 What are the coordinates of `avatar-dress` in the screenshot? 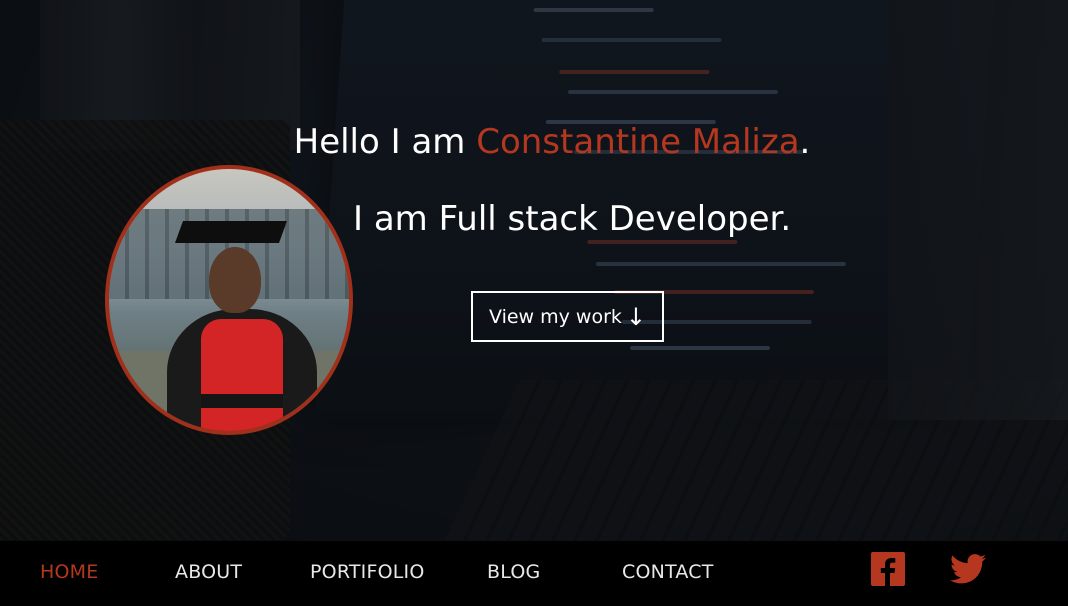 It's located at (242, 375).